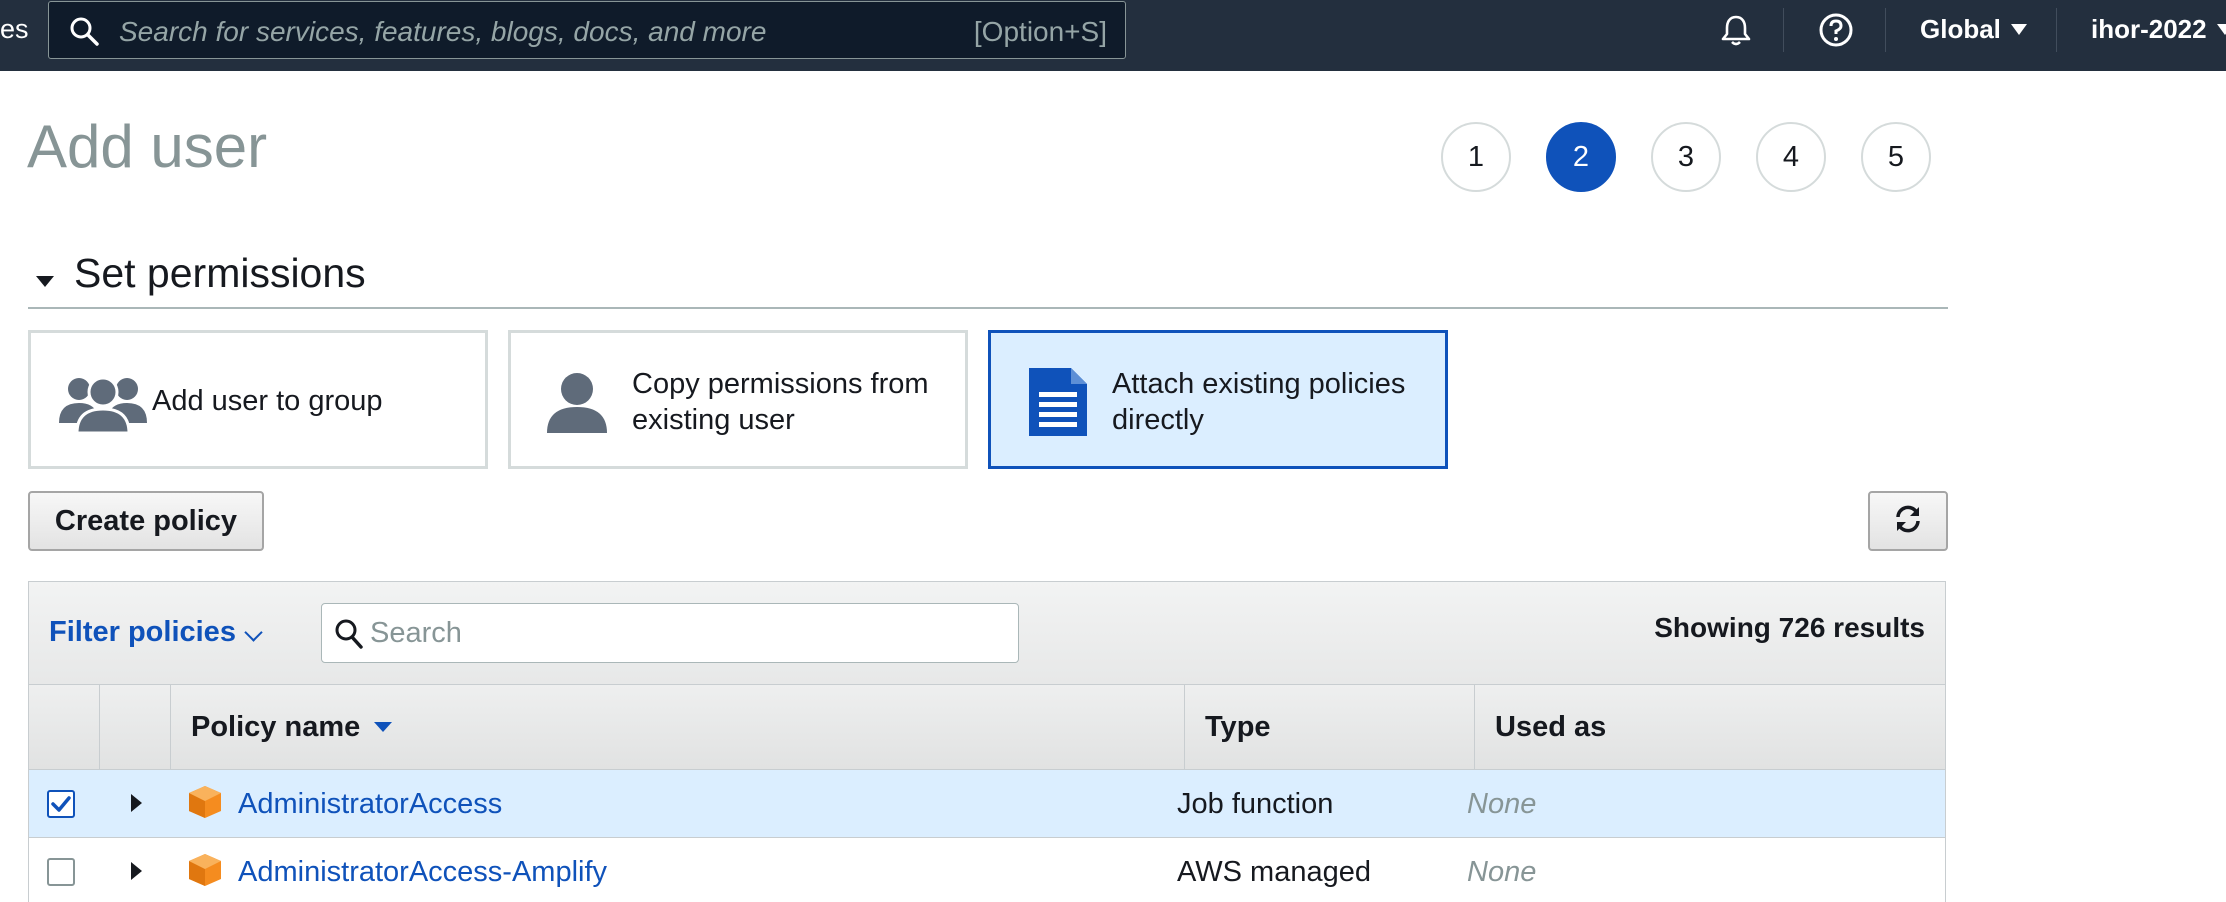 The height and width of the screenshot is (902, 2226). Describe the element at coordinates (1330, 727) in the screenshot. I see `header-type: Type` at that location.